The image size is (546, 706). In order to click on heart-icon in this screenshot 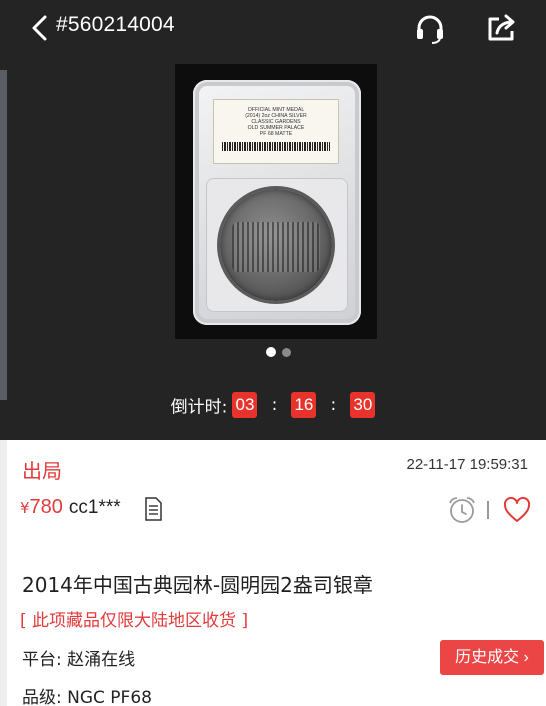, I will do `click(517, 510)`.